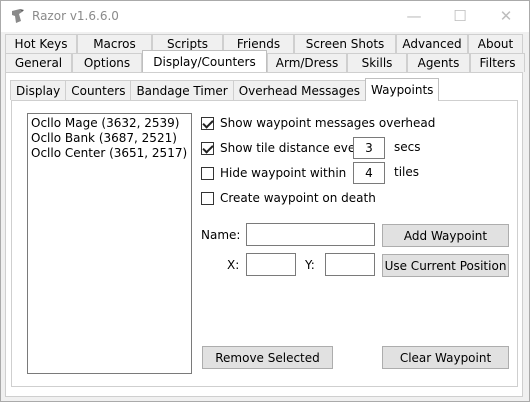 Image resolution: width=532 pixels, height=404 pixels. What do you see at coordinates (445, 265) in the screenshot?
I see `use-current-position-button: Use Current Position` at bounding box center [445, 265].